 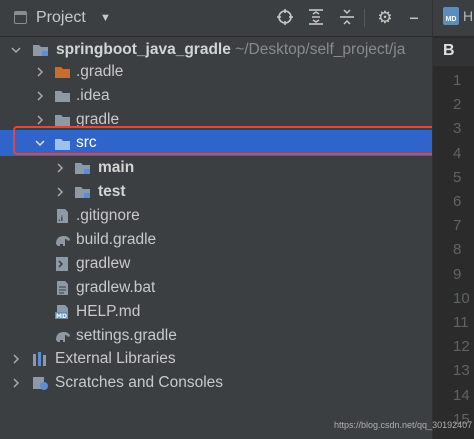 What do you see at coordinates (16, 50) in the screenshot?
I see `chevron-down-icon` at bounding box center [16, 50].